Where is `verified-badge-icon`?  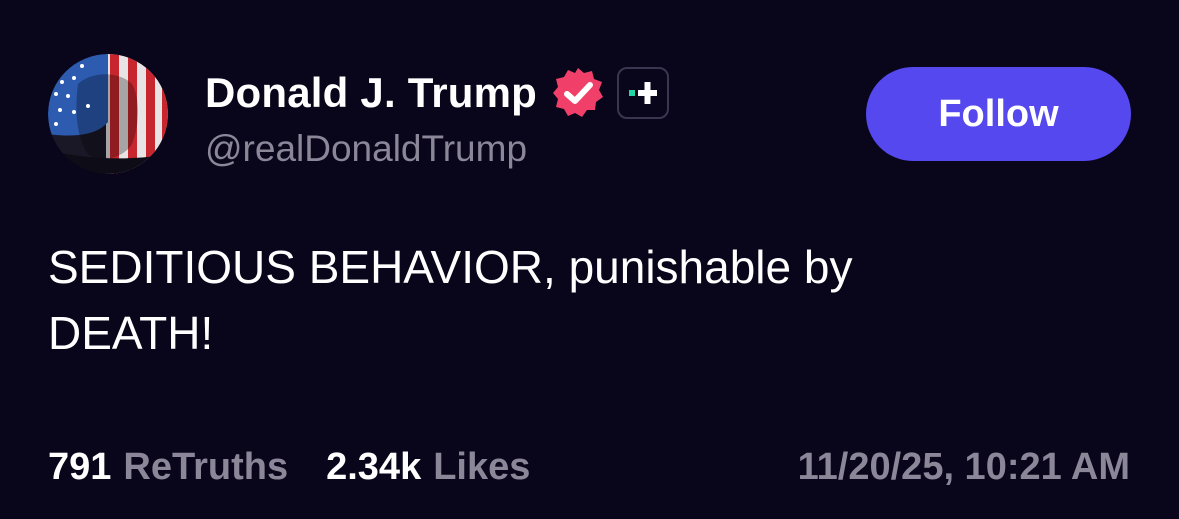 verified-badge-icon is located at coordinates (578, 93).